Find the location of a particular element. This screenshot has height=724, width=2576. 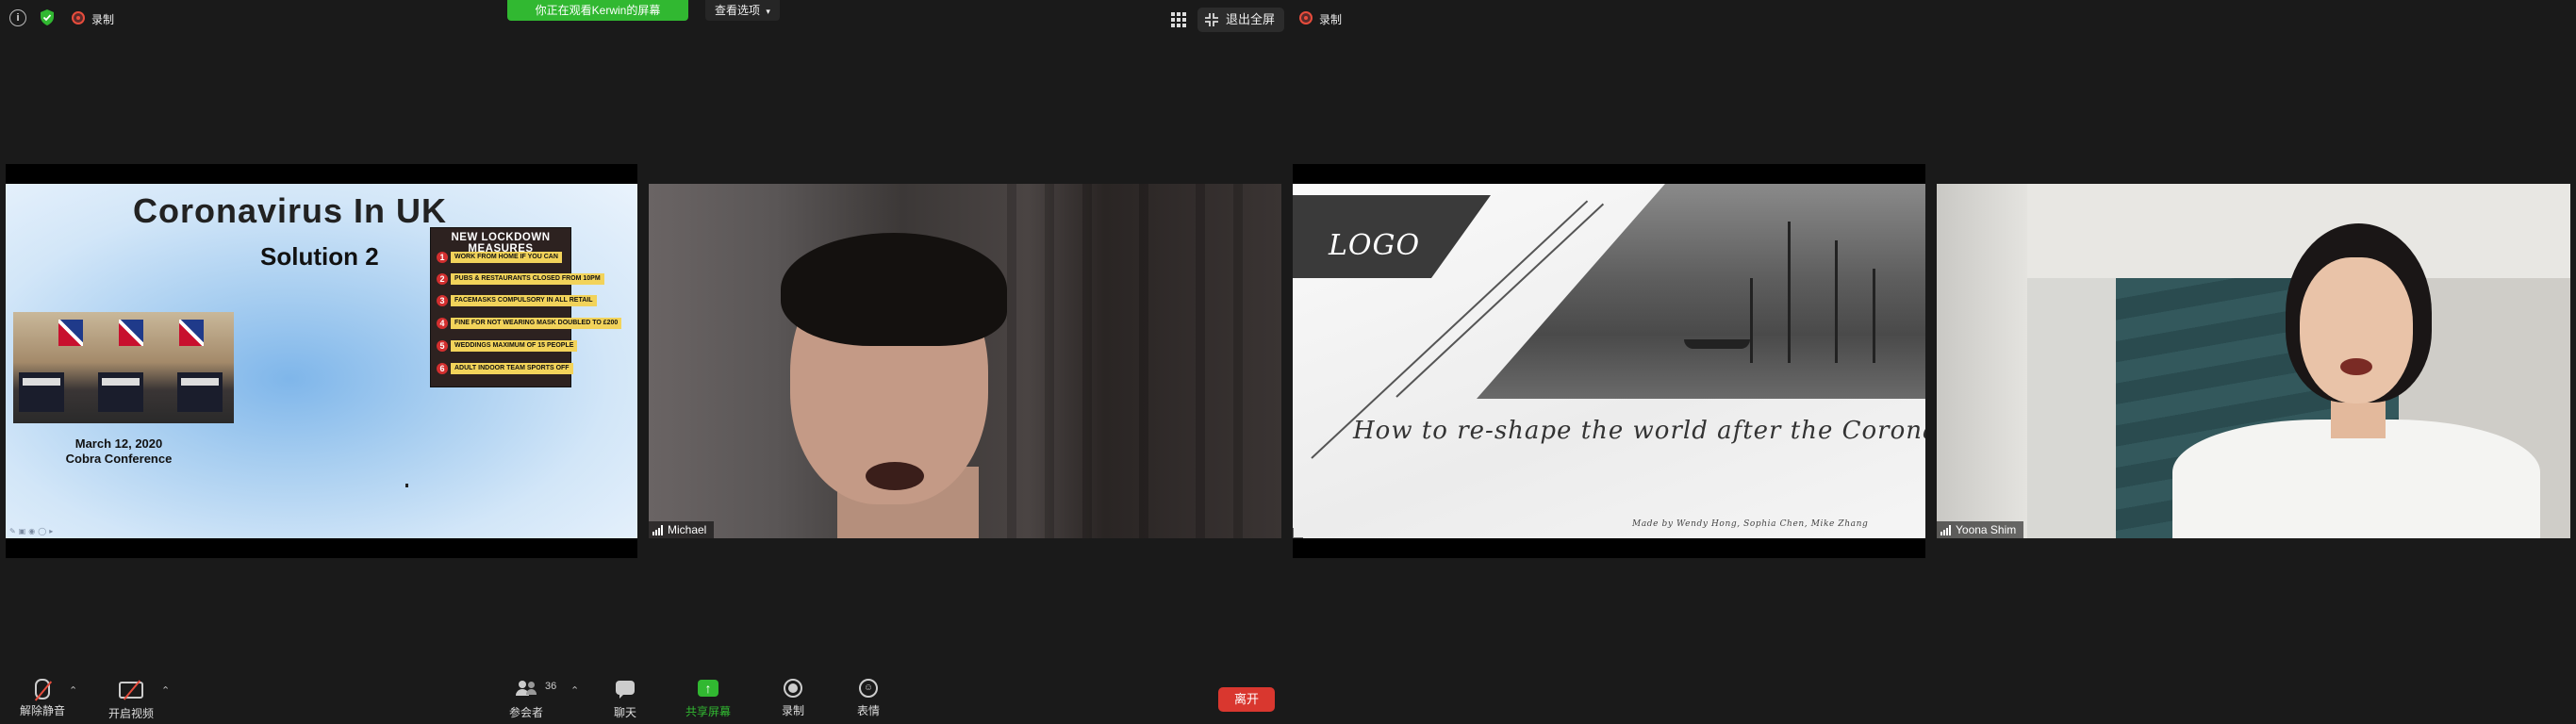

slide-date: March 12, 2020 is located at coordinates (118, 443).